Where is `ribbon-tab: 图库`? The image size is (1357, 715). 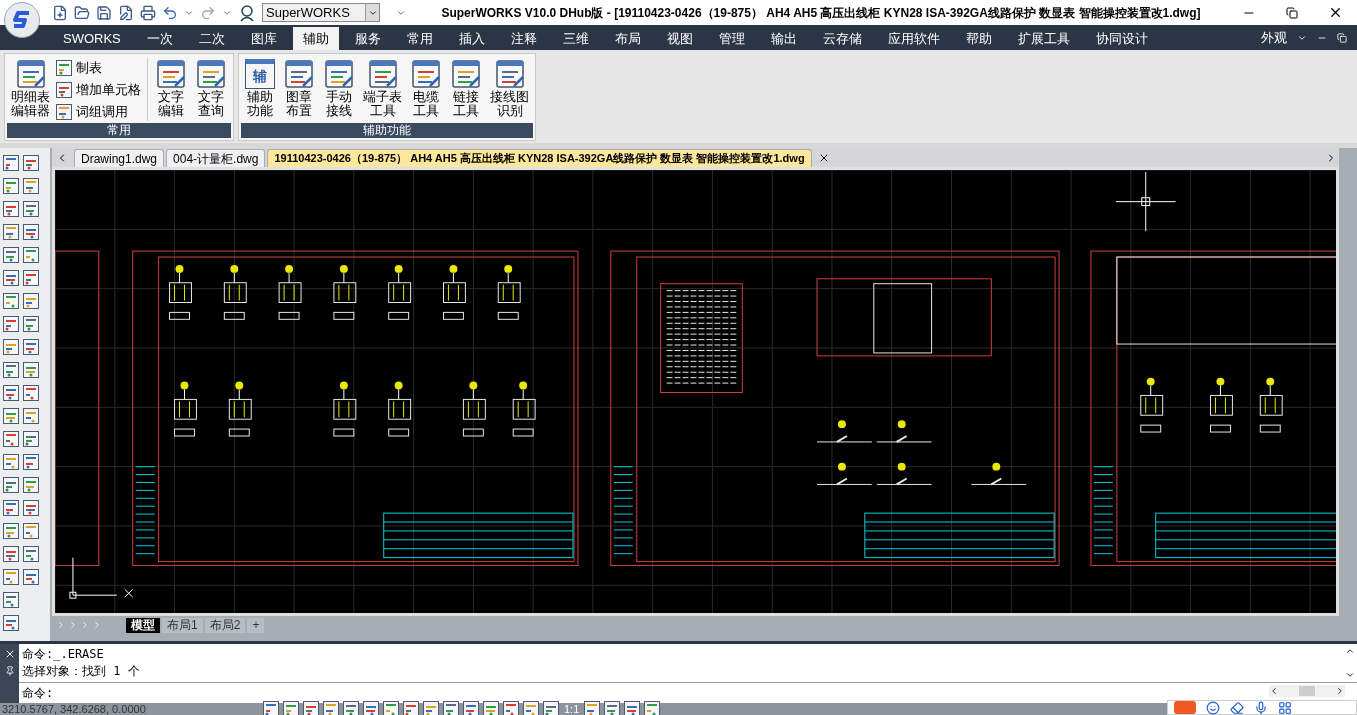 ribbon-tab: 图库 is located at coordinates (263, 38).